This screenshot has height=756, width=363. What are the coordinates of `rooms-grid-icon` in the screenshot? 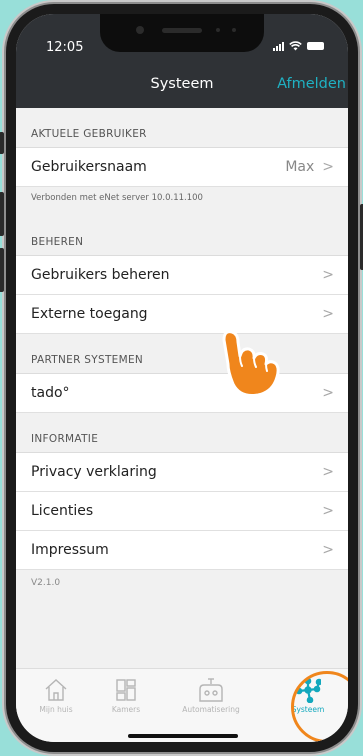 It's located at (126, 690).